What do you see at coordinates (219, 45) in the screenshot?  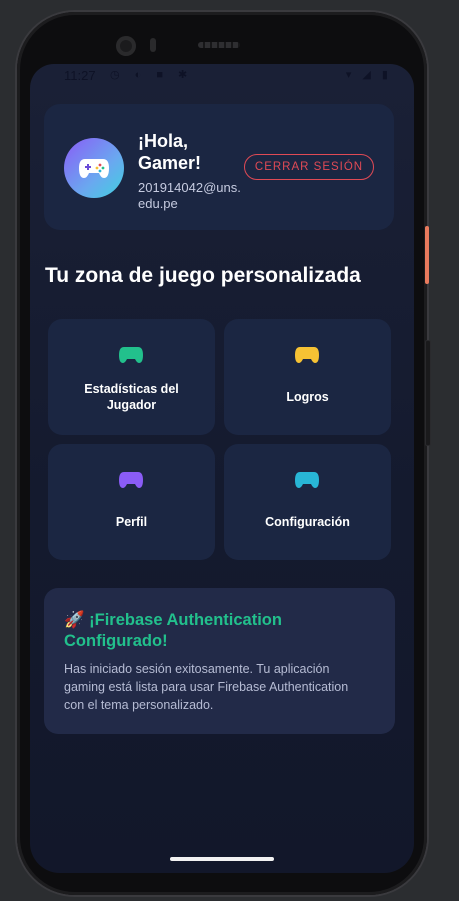 I see `earpiece-speaker` at bounding box center [219, 45].